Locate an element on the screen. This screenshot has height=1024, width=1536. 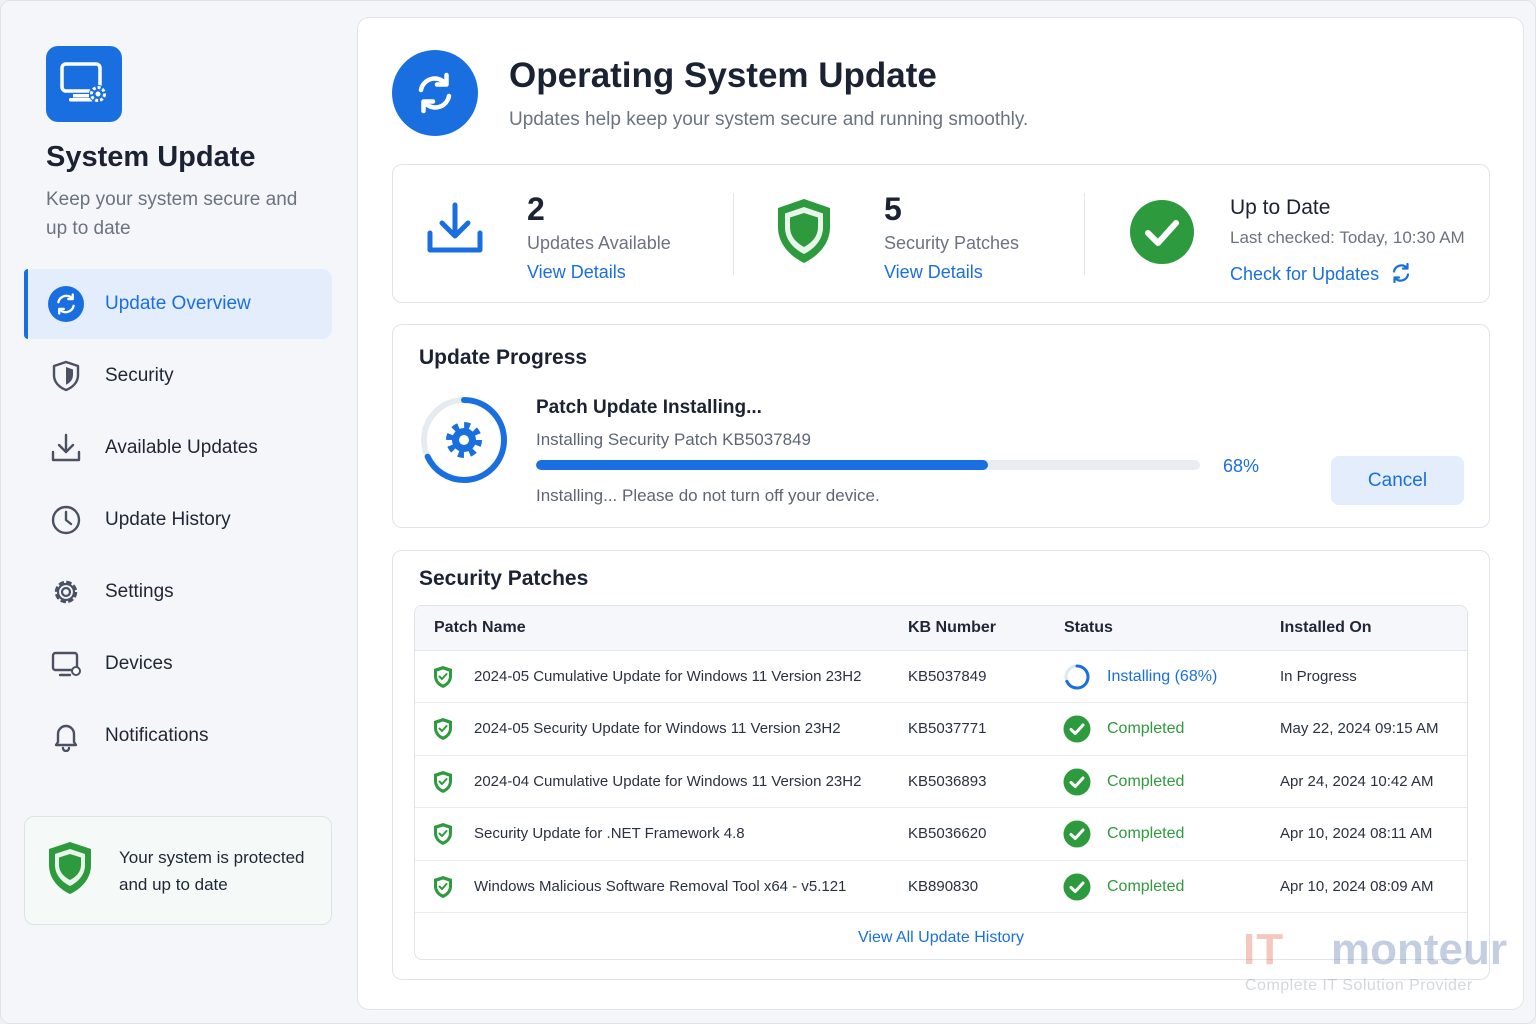
kb-number: KB890830 is located at coordinates (943, 886).